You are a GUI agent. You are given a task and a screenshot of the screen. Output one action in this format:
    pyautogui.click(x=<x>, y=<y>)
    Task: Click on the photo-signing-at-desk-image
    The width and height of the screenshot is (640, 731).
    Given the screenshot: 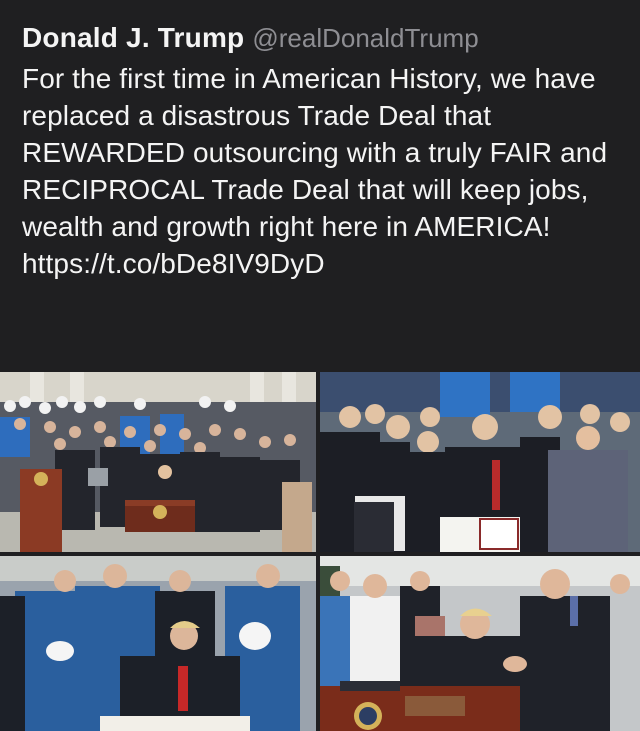 What is the action you would take?
    pyautogui.click(x=158, y=643)
    